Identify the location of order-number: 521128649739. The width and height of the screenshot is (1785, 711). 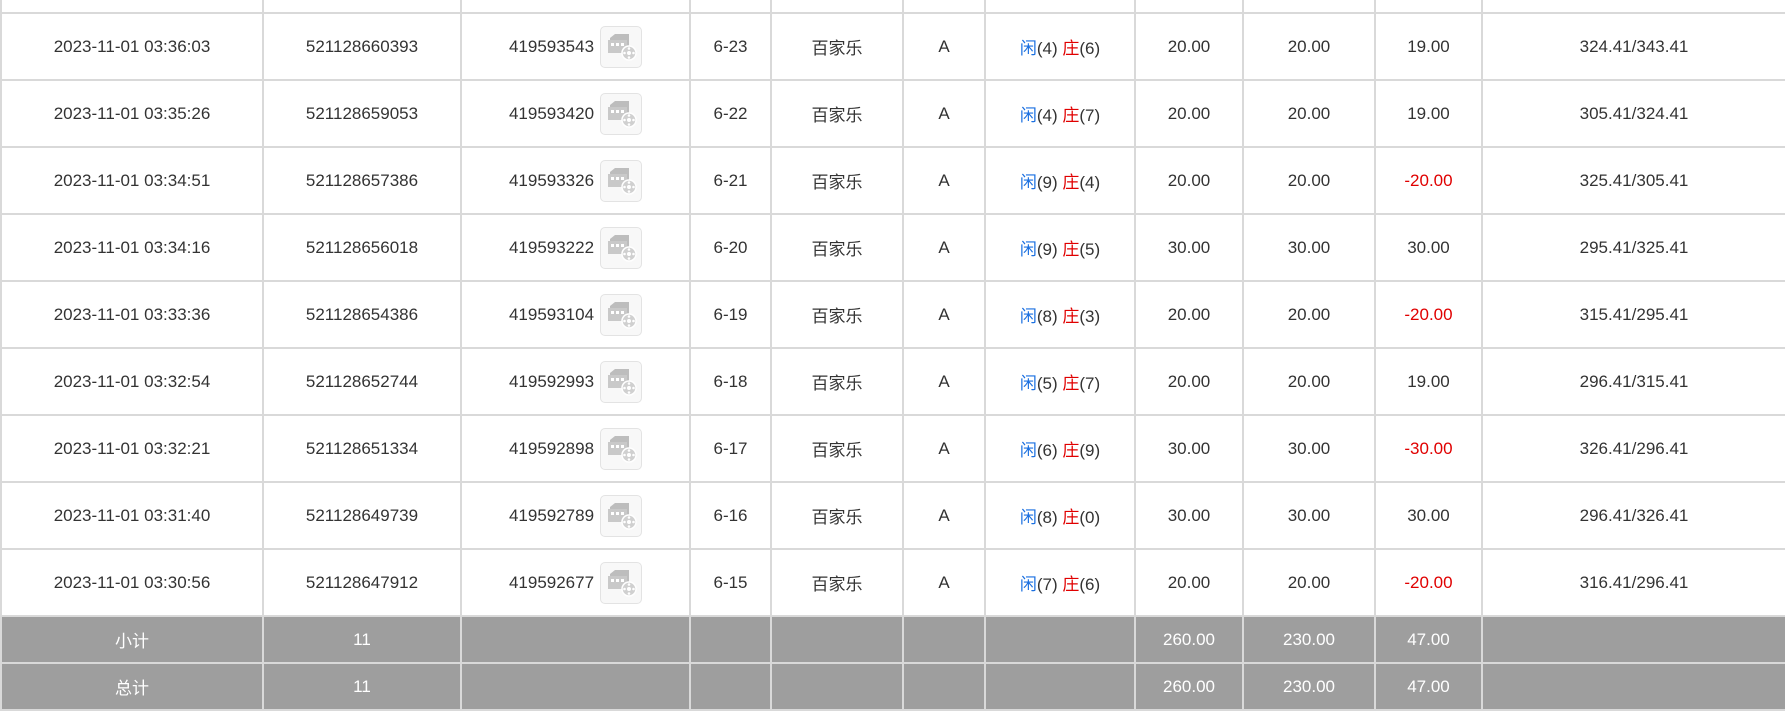
(362, 515).